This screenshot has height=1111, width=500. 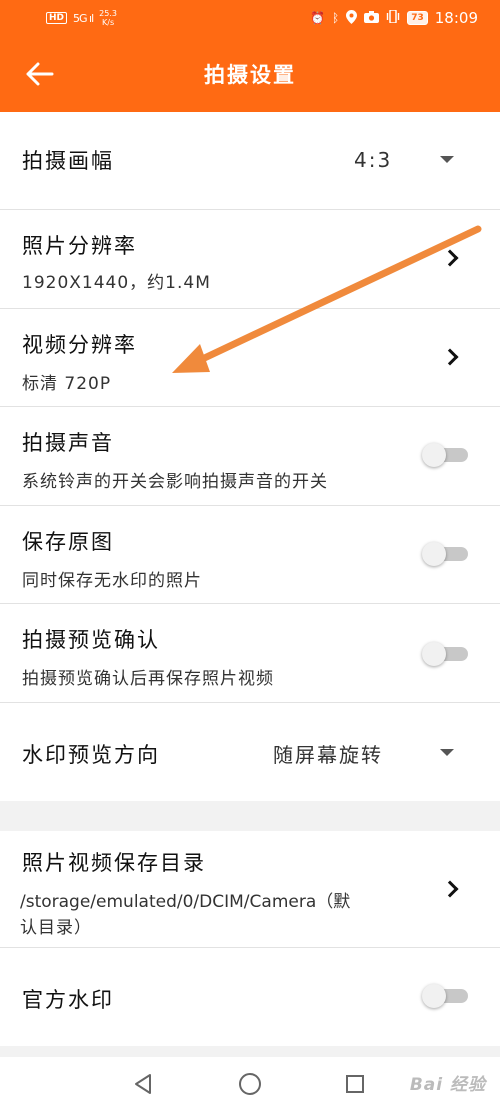 What do you see at coordinates (68, 1000) in the screenshot?
I see `setting-official-watermark-title: 官方水印` at bounding box center [68, 1000].